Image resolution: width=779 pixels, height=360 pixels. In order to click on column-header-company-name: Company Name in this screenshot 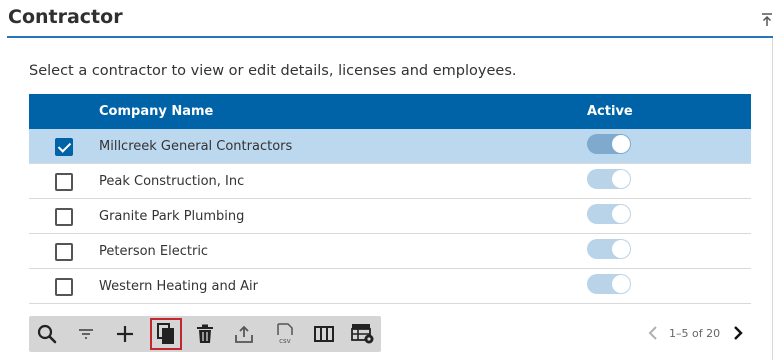, I will do `click(156, 111)`.